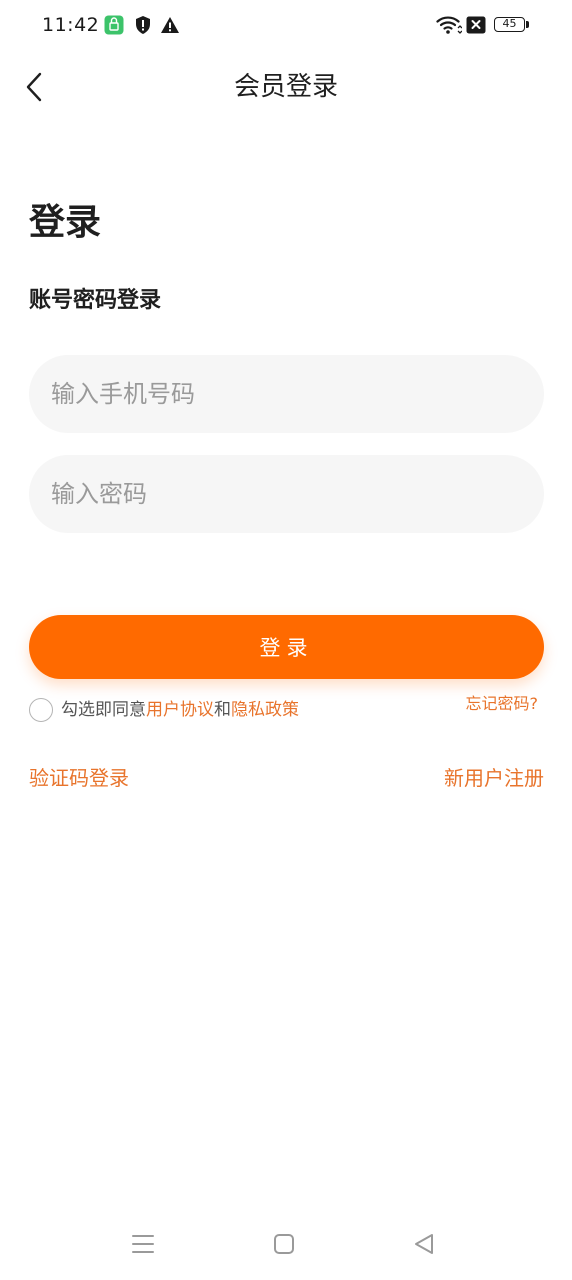  Describe the element at coordinates (286, 647) in the screenshot. I see `login-button: 登录` at that location.